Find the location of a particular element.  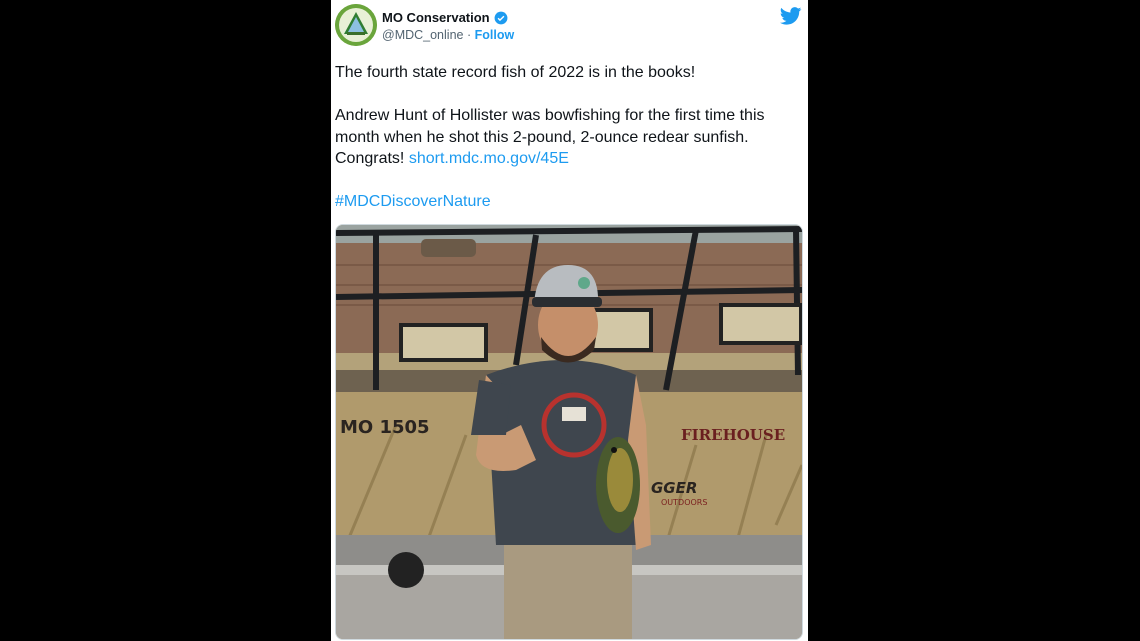

short-link: short.mdc.mo.gov/45E is located at coordinates (489, 158).